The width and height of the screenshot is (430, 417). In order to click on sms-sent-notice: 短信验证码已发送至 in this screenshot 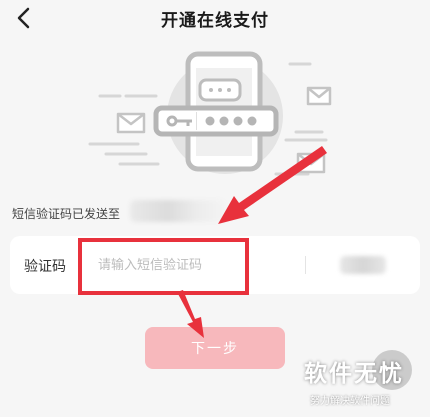, I will do `click(66, 214)`.